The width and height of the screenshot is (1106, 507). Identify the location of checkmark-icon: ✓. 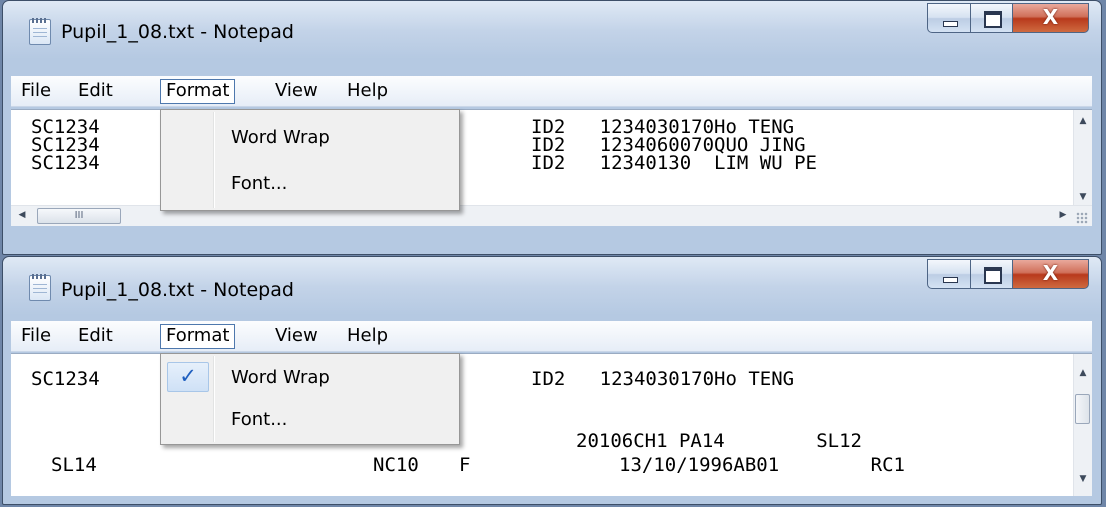
(188, 377).